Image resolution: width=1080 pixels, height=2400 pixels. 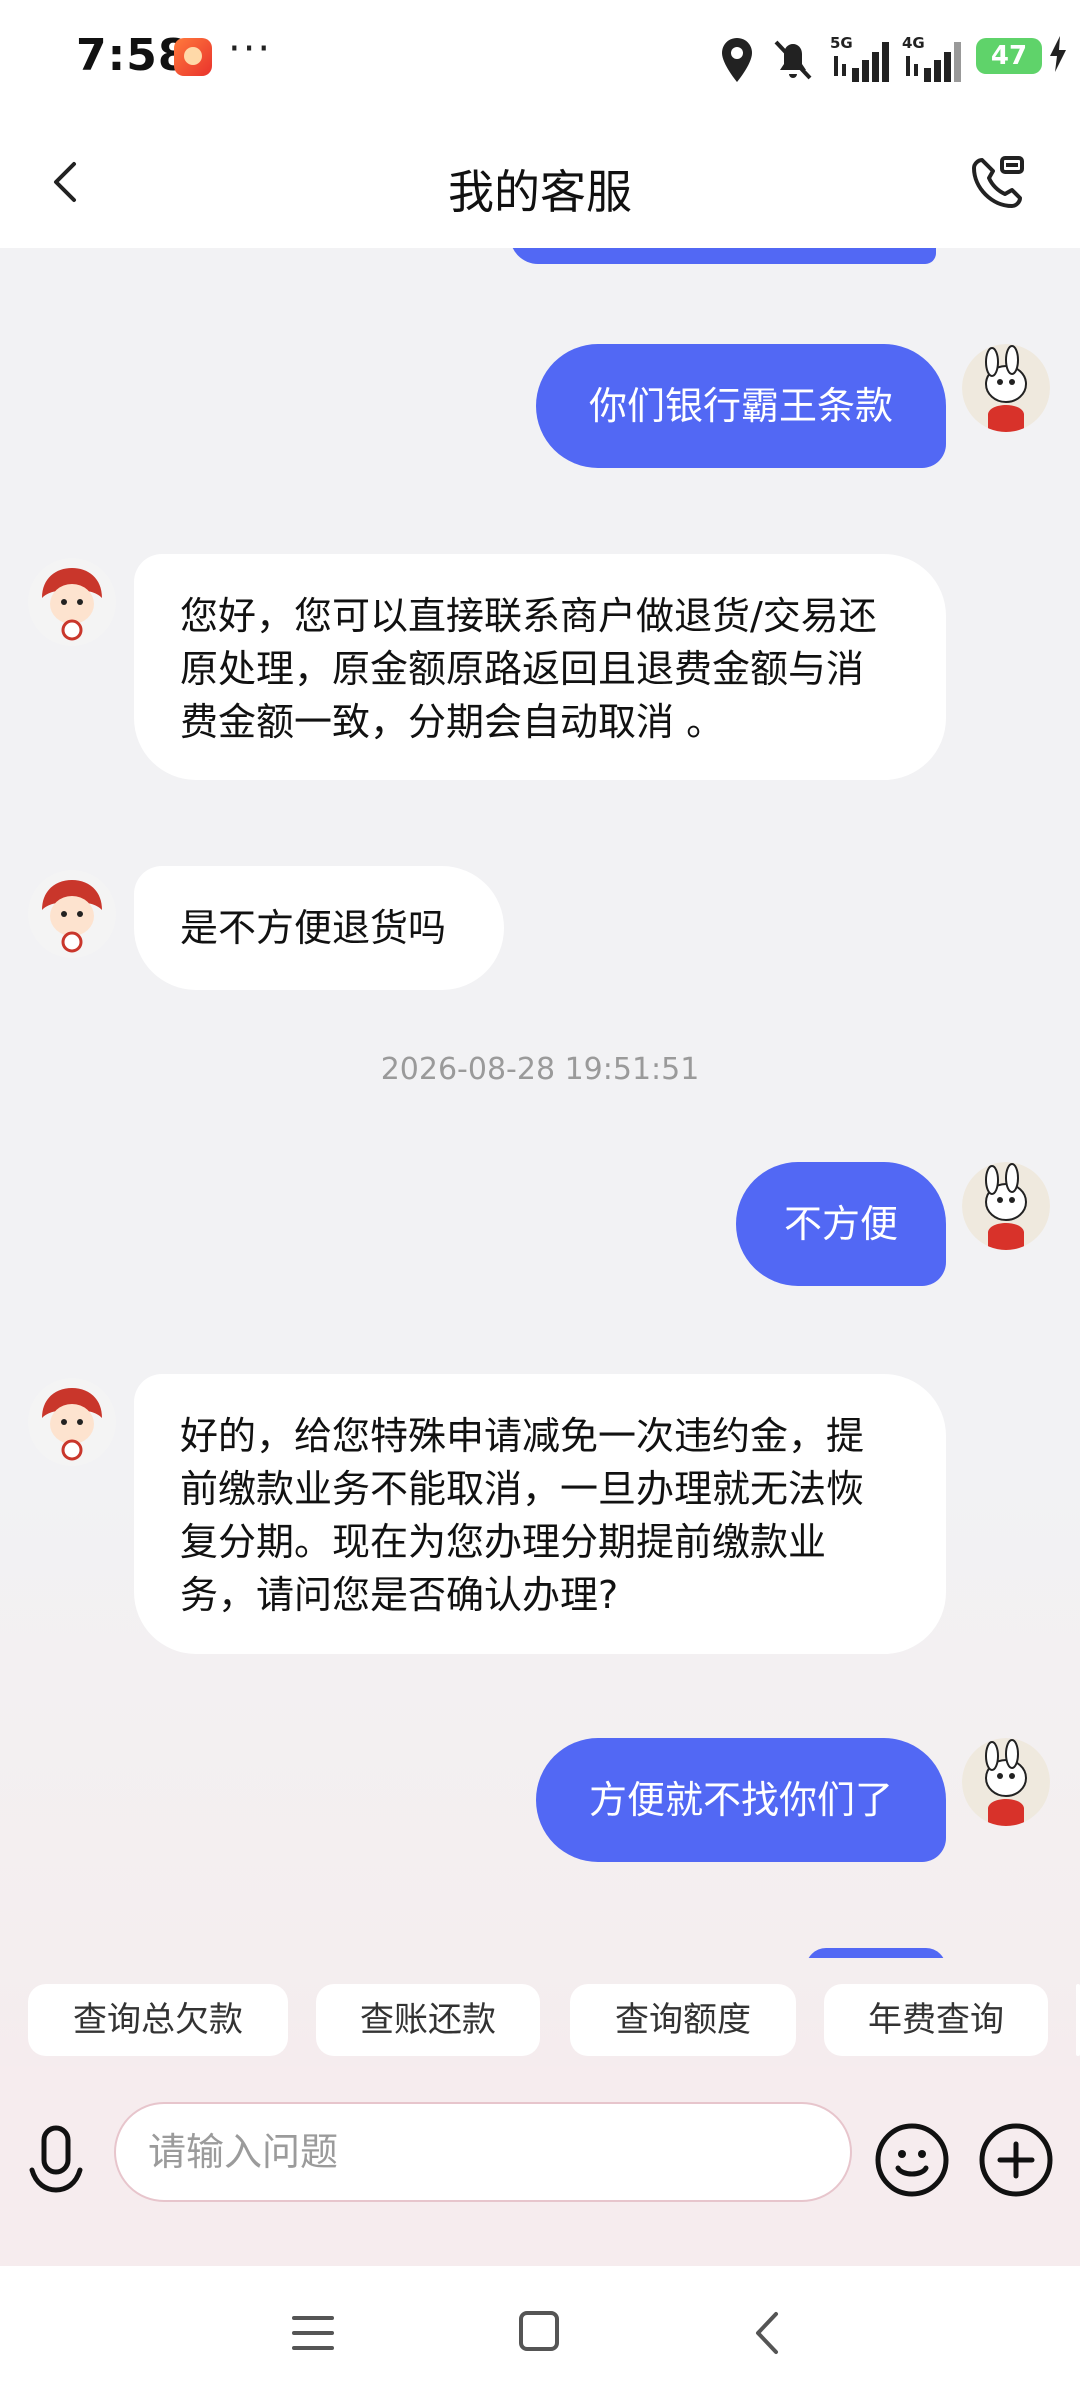 I want to click on quick-reply-chip: 查账还款, so click(x=428, y=2020).